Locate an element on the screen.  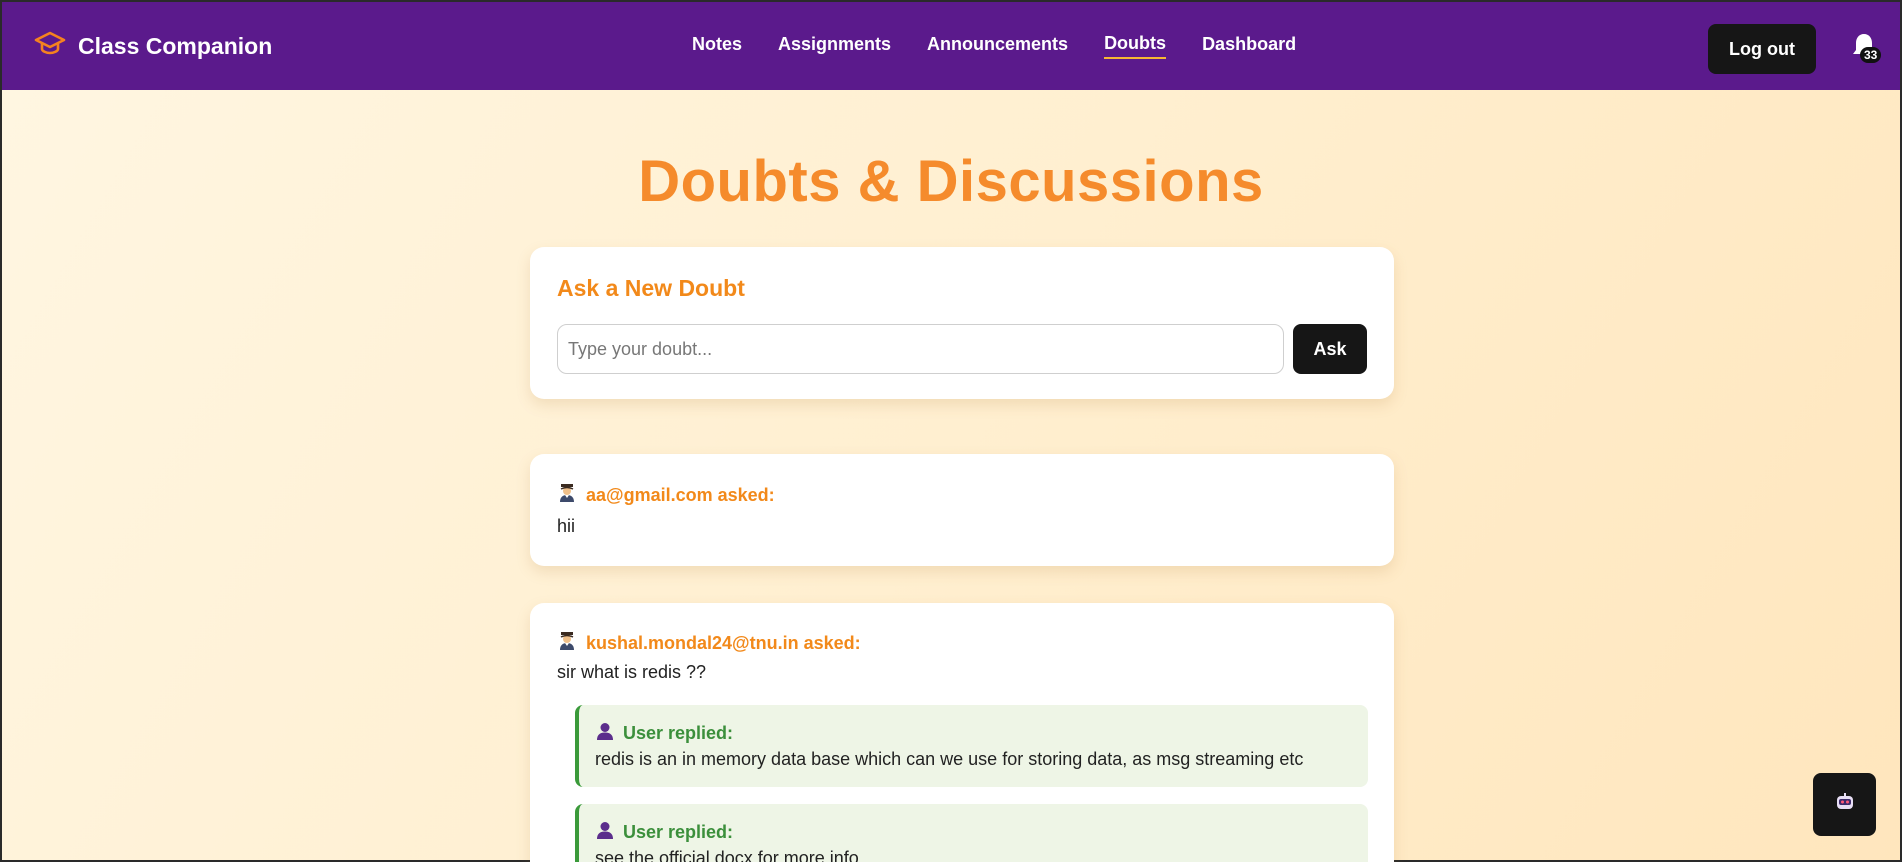
doubt-asker-label: aa@gmail.com asked: is located at coordinates (680, 495).